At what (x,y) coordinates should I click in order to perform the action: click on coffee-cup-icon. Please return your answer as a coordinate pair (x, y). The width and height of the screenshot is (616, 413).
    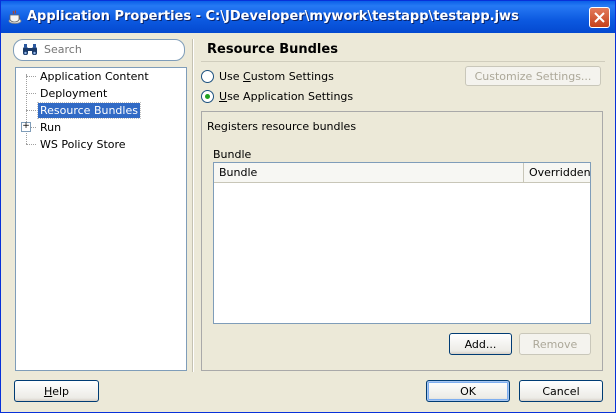
    Looking at the image, I should click on (15, 17).